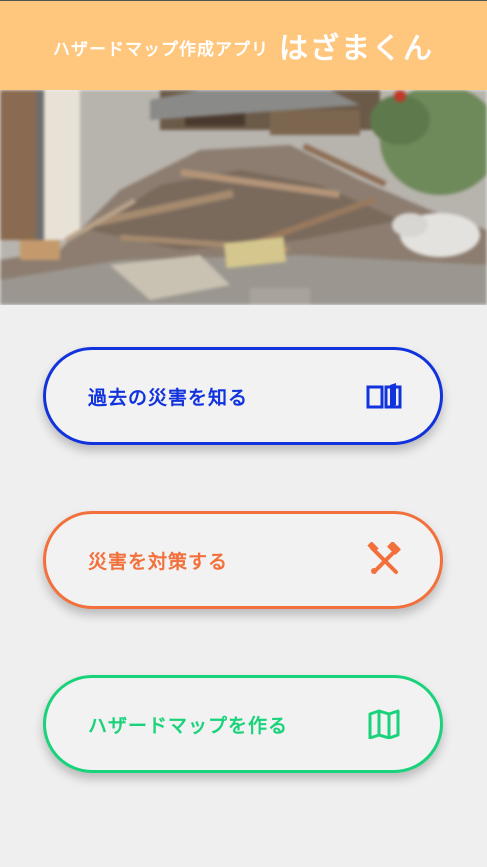 The width and height of the screenshot is (487, 867). What do you see at coordinates (384, 396) in the screenshot?
I see `book-icon` at bounding box center [384, 396].